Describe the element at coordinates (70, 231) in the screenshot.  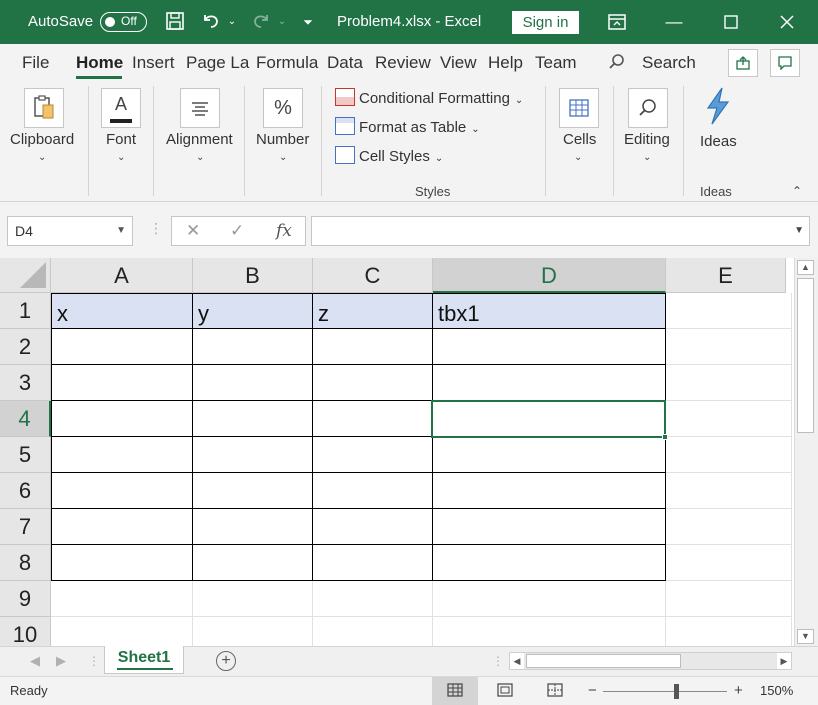
I see `name-box: D4 ▼` at that location.